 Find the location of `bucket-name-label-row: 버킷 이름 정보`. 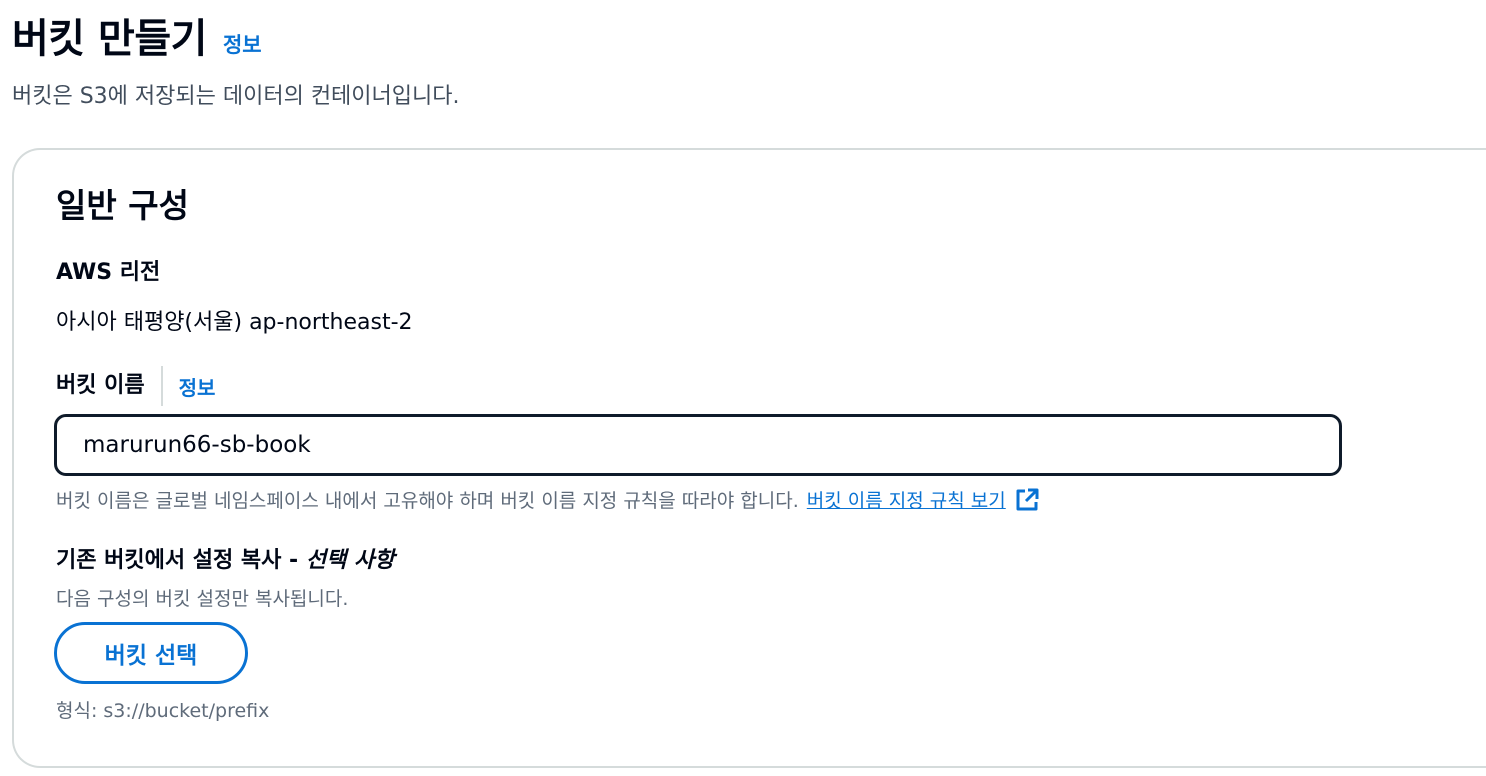

bucket-name-label-row: 버킷 이름 정보 is located at coordinates (135, 386).